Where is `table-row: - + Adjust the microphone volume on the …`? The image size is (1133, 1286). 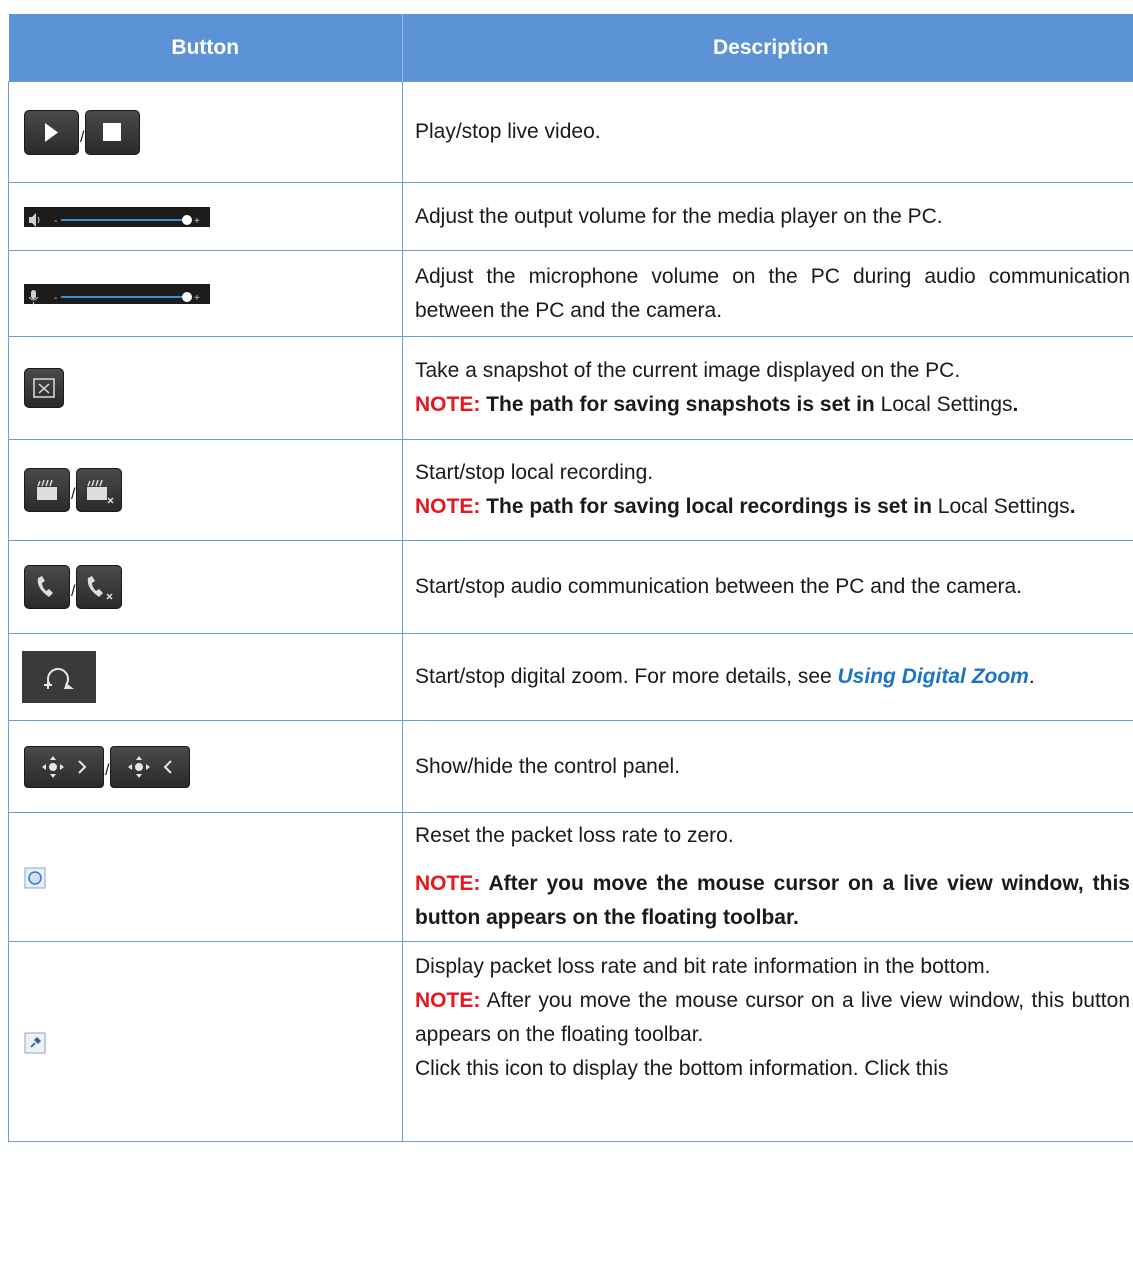 table-row: - + Adjust the microphone volume on the … is located at coordinates (570, 293).